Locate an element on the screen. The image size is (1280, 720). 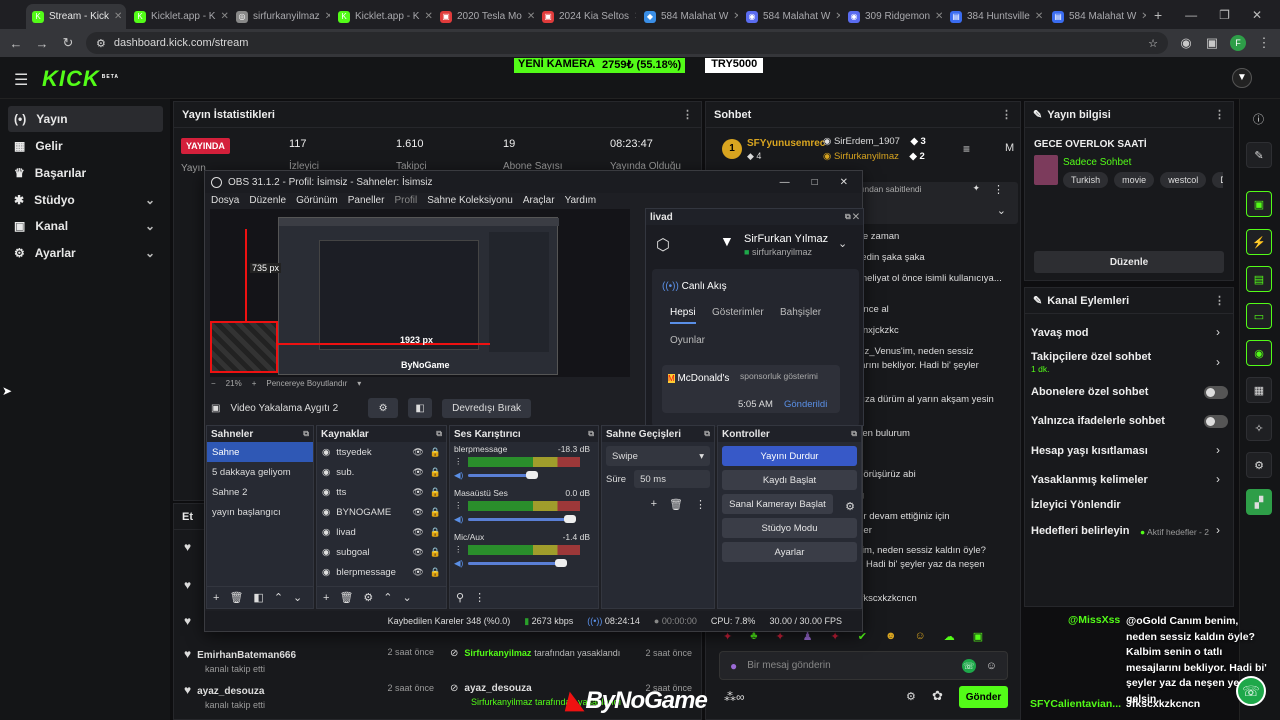
edit-stream-button: Düzenle is located at coordinates (1129, 262).